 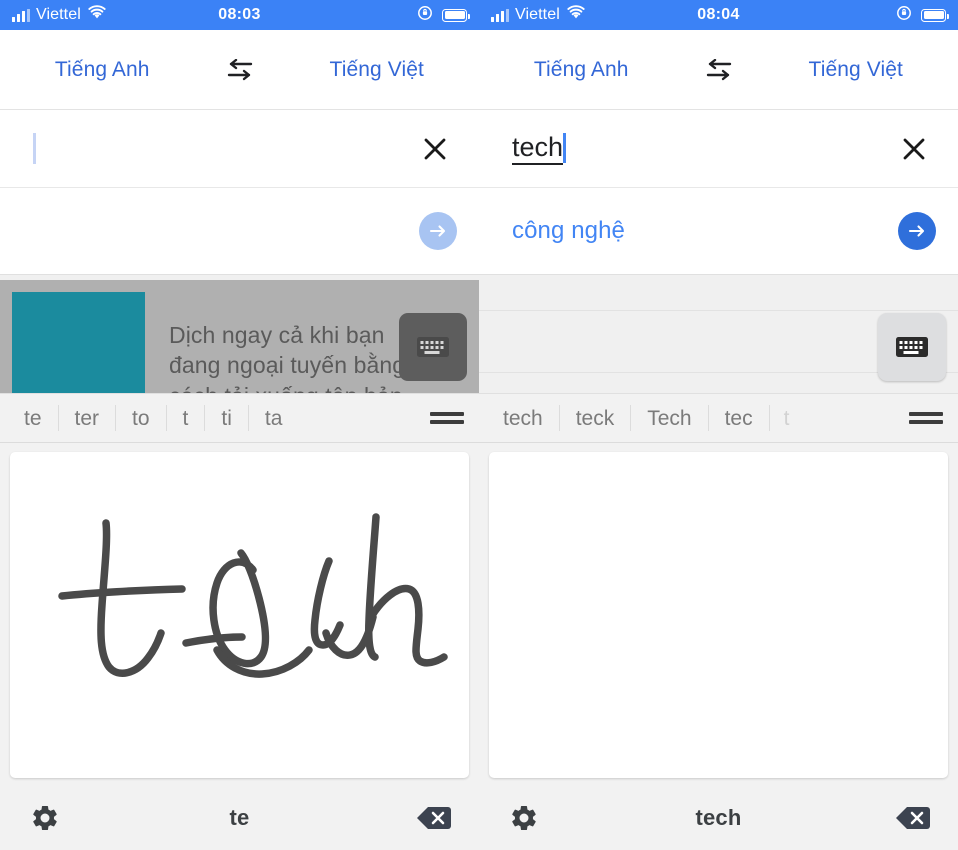 What do you see at coordinates (287, 387) in the screenshot?
I see `promo-line-3: cách tải xuống tệp bản` at bounding box center [287, 387].